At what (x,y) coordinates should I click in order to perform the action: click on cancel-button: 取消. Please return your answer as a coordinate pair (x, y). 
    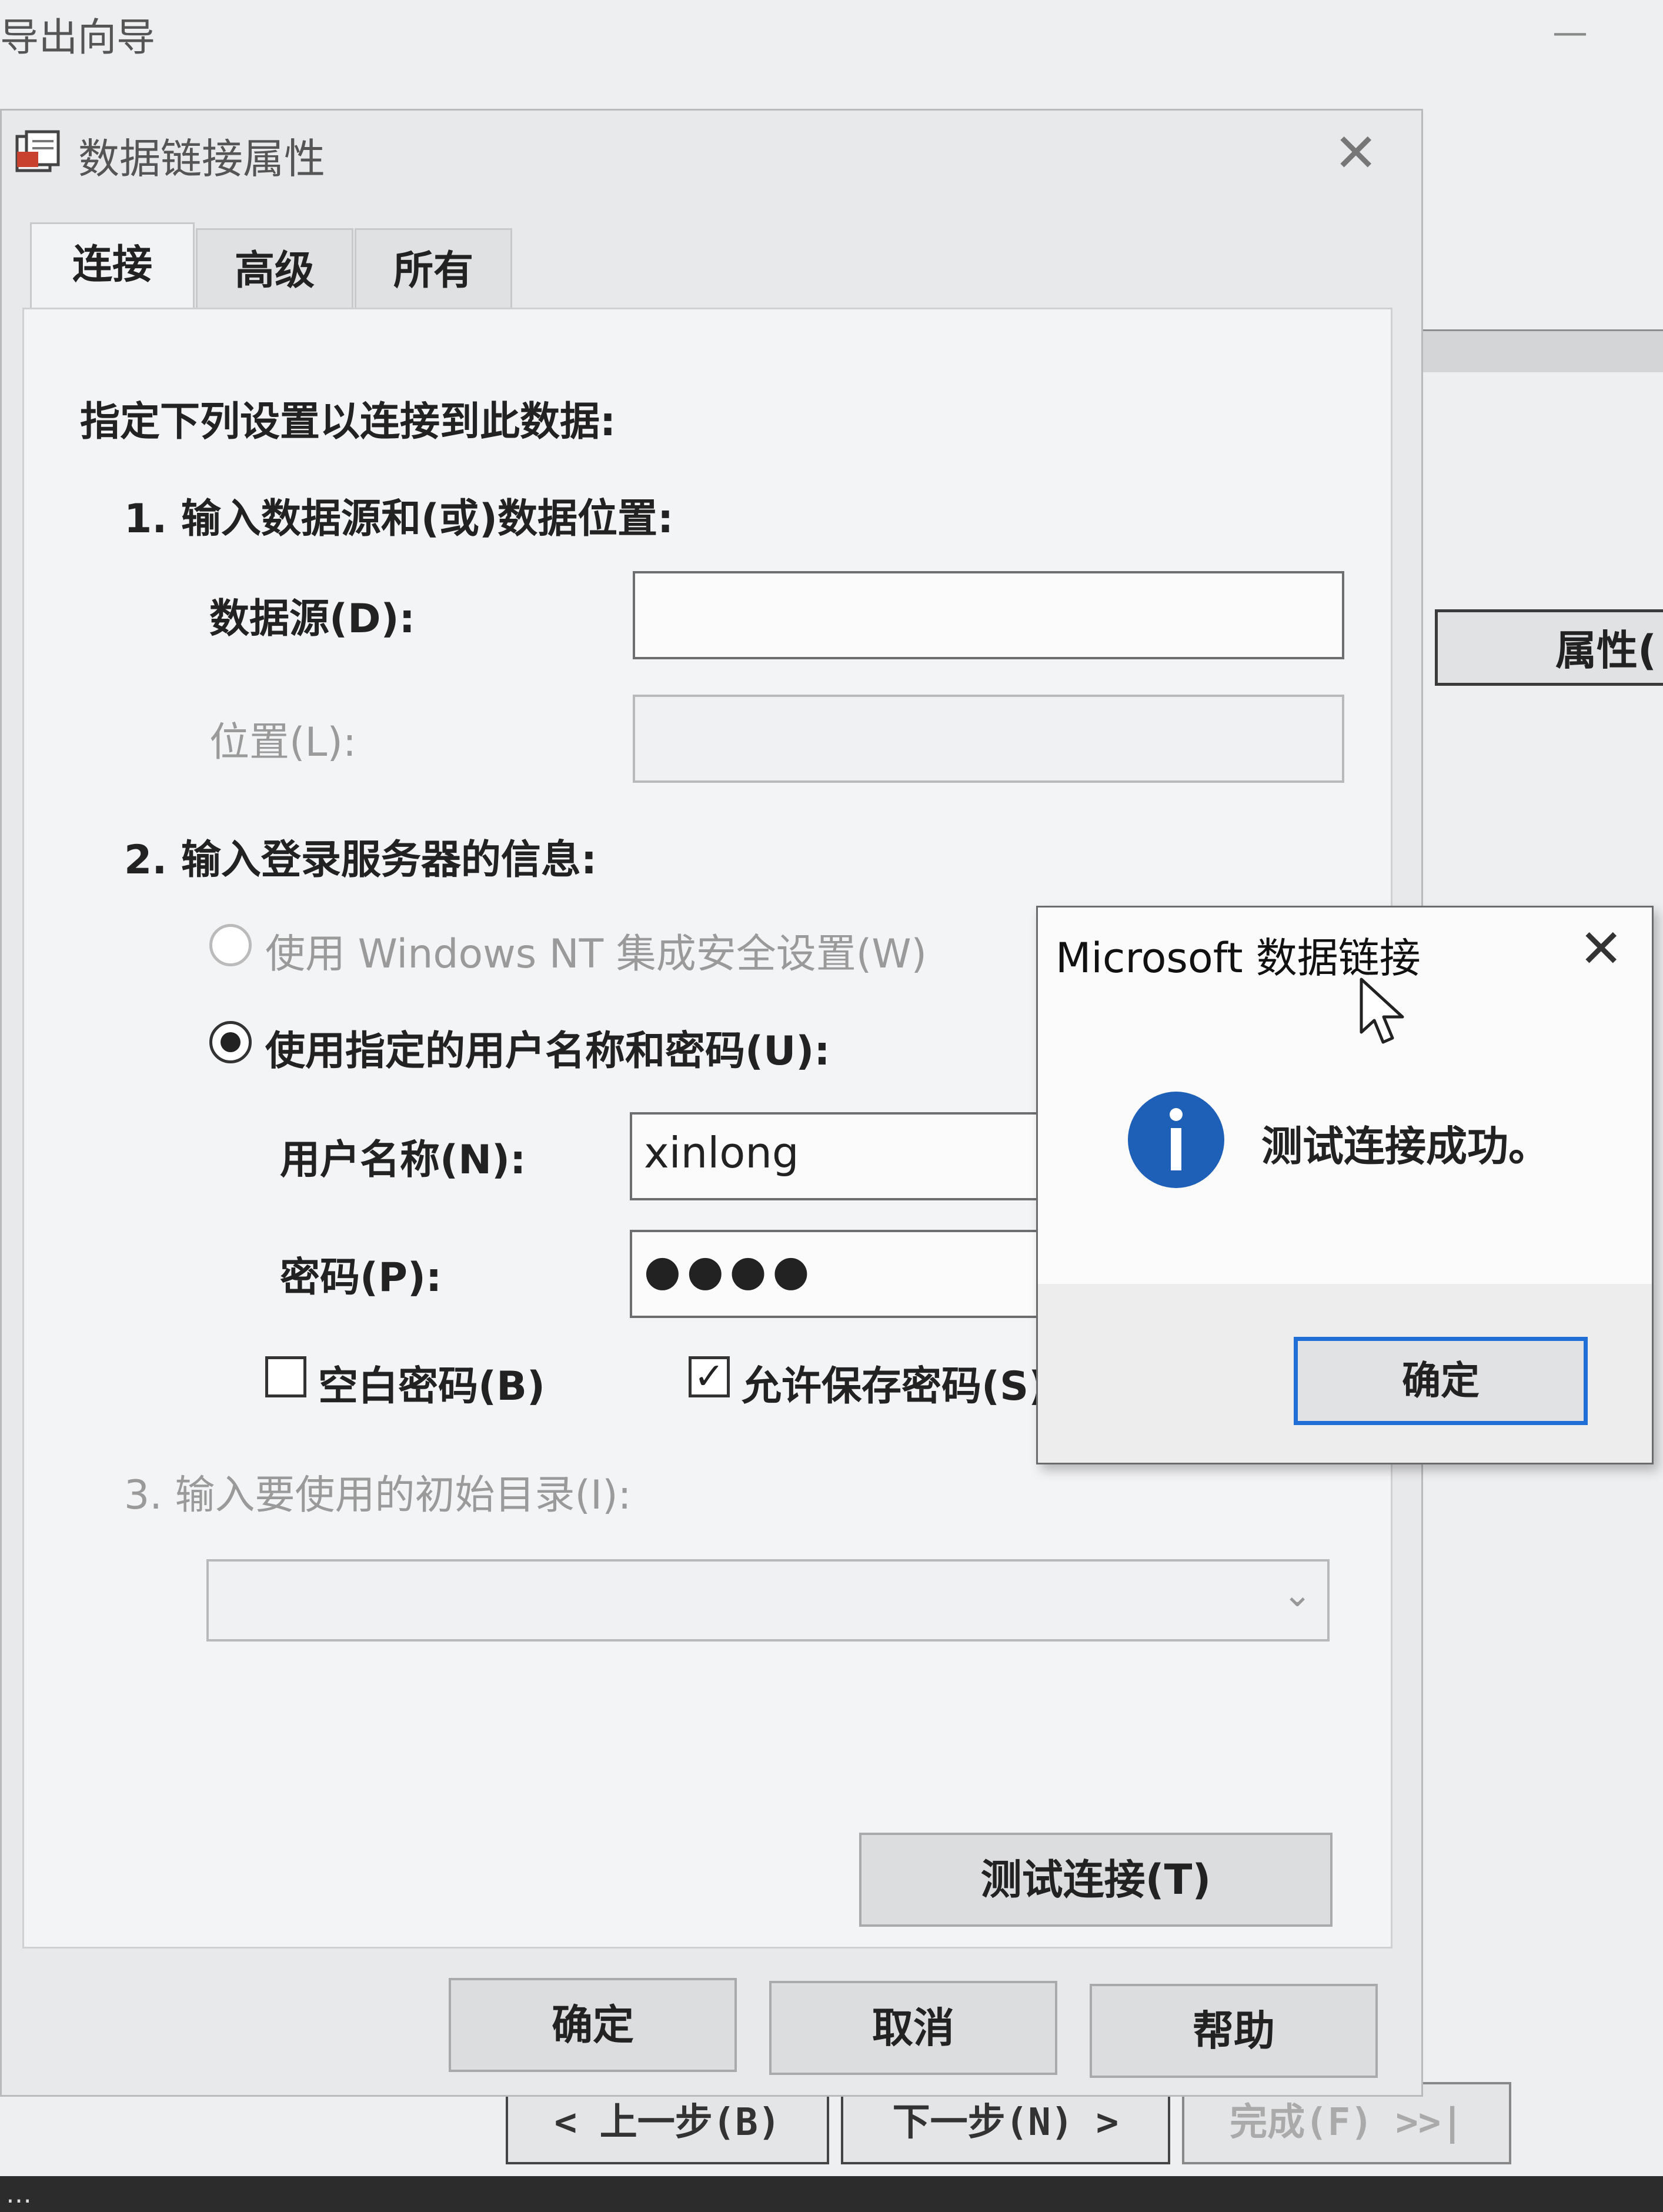
    Looking at the image, I should click on (913, 2028).